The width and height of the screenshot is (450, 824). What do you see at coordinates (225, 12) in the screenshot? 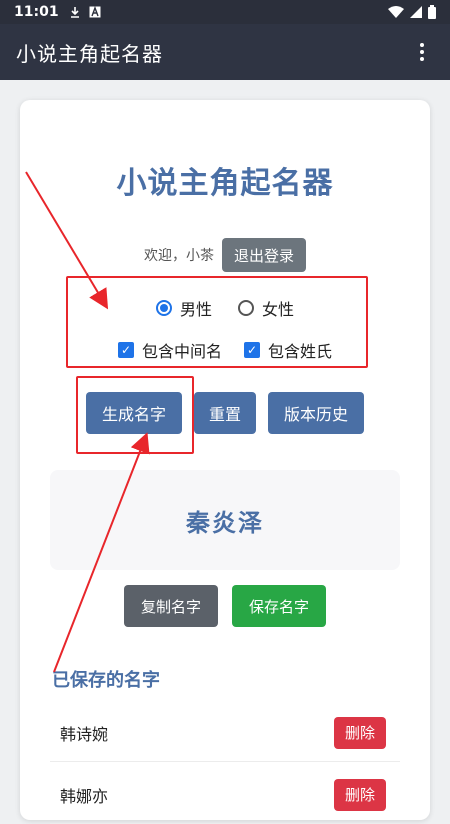
I see `status-bar: 11:01` at bounding box center [225, 12].